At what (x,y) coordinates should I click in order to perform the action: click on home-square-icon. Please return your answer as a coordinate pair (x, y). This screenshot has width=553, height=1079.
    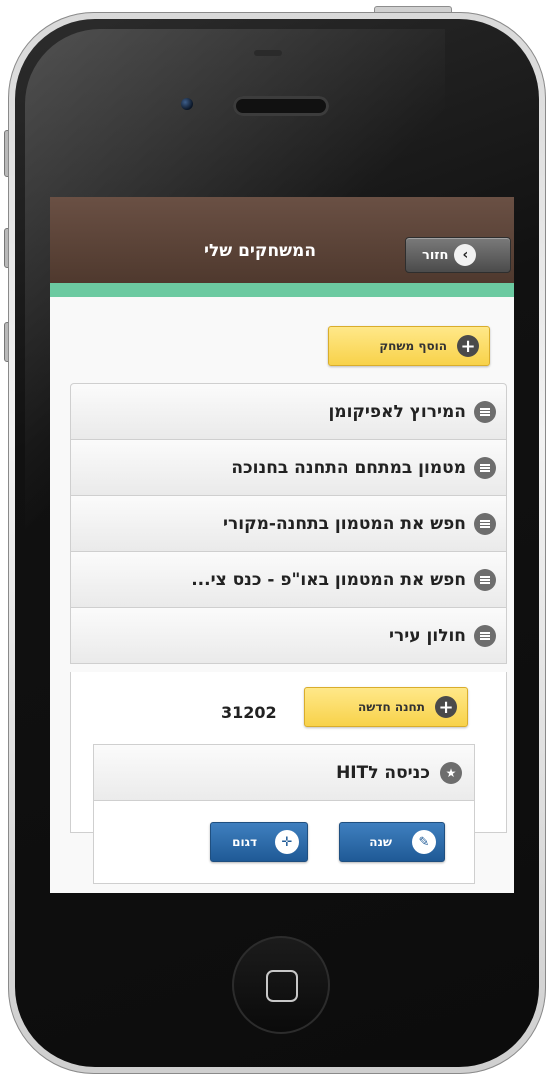
    Looking at the image, I should click on (282, 986).